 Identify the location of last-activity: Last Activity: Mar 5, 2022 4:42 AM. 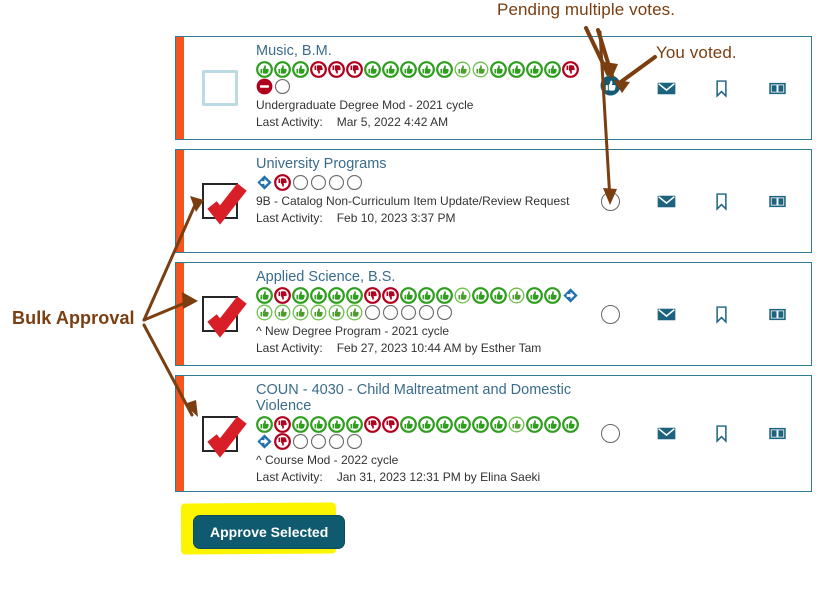
(419, 122).